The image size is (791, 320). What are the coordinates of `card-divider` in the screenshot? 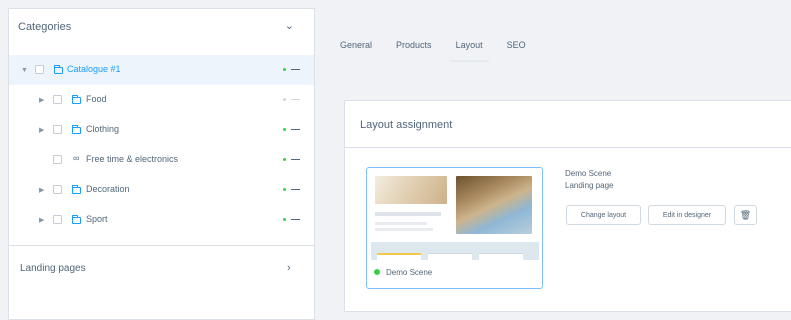 It's located at (568, 147).